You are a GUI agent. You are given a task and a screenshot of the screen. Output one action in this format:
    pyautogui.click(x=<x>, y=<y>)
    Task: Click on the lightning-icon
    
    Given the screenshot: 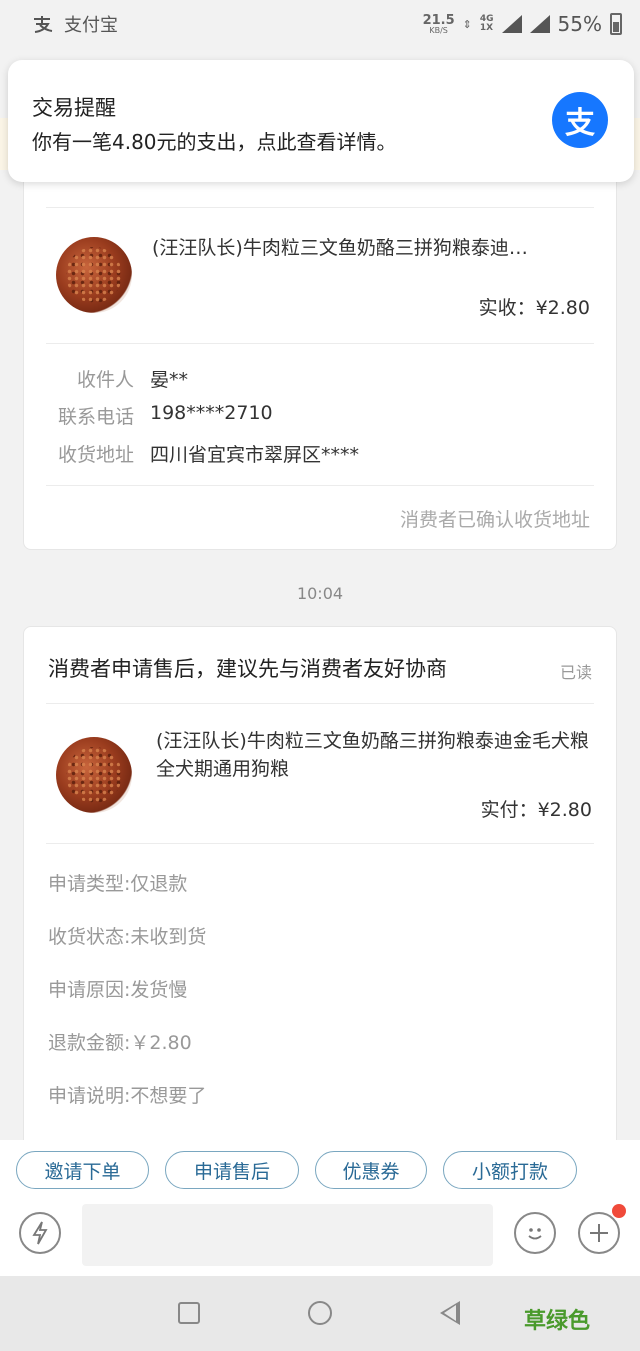 What is the action you would take?
    pyautogui.click(x=40, y=1233)
    